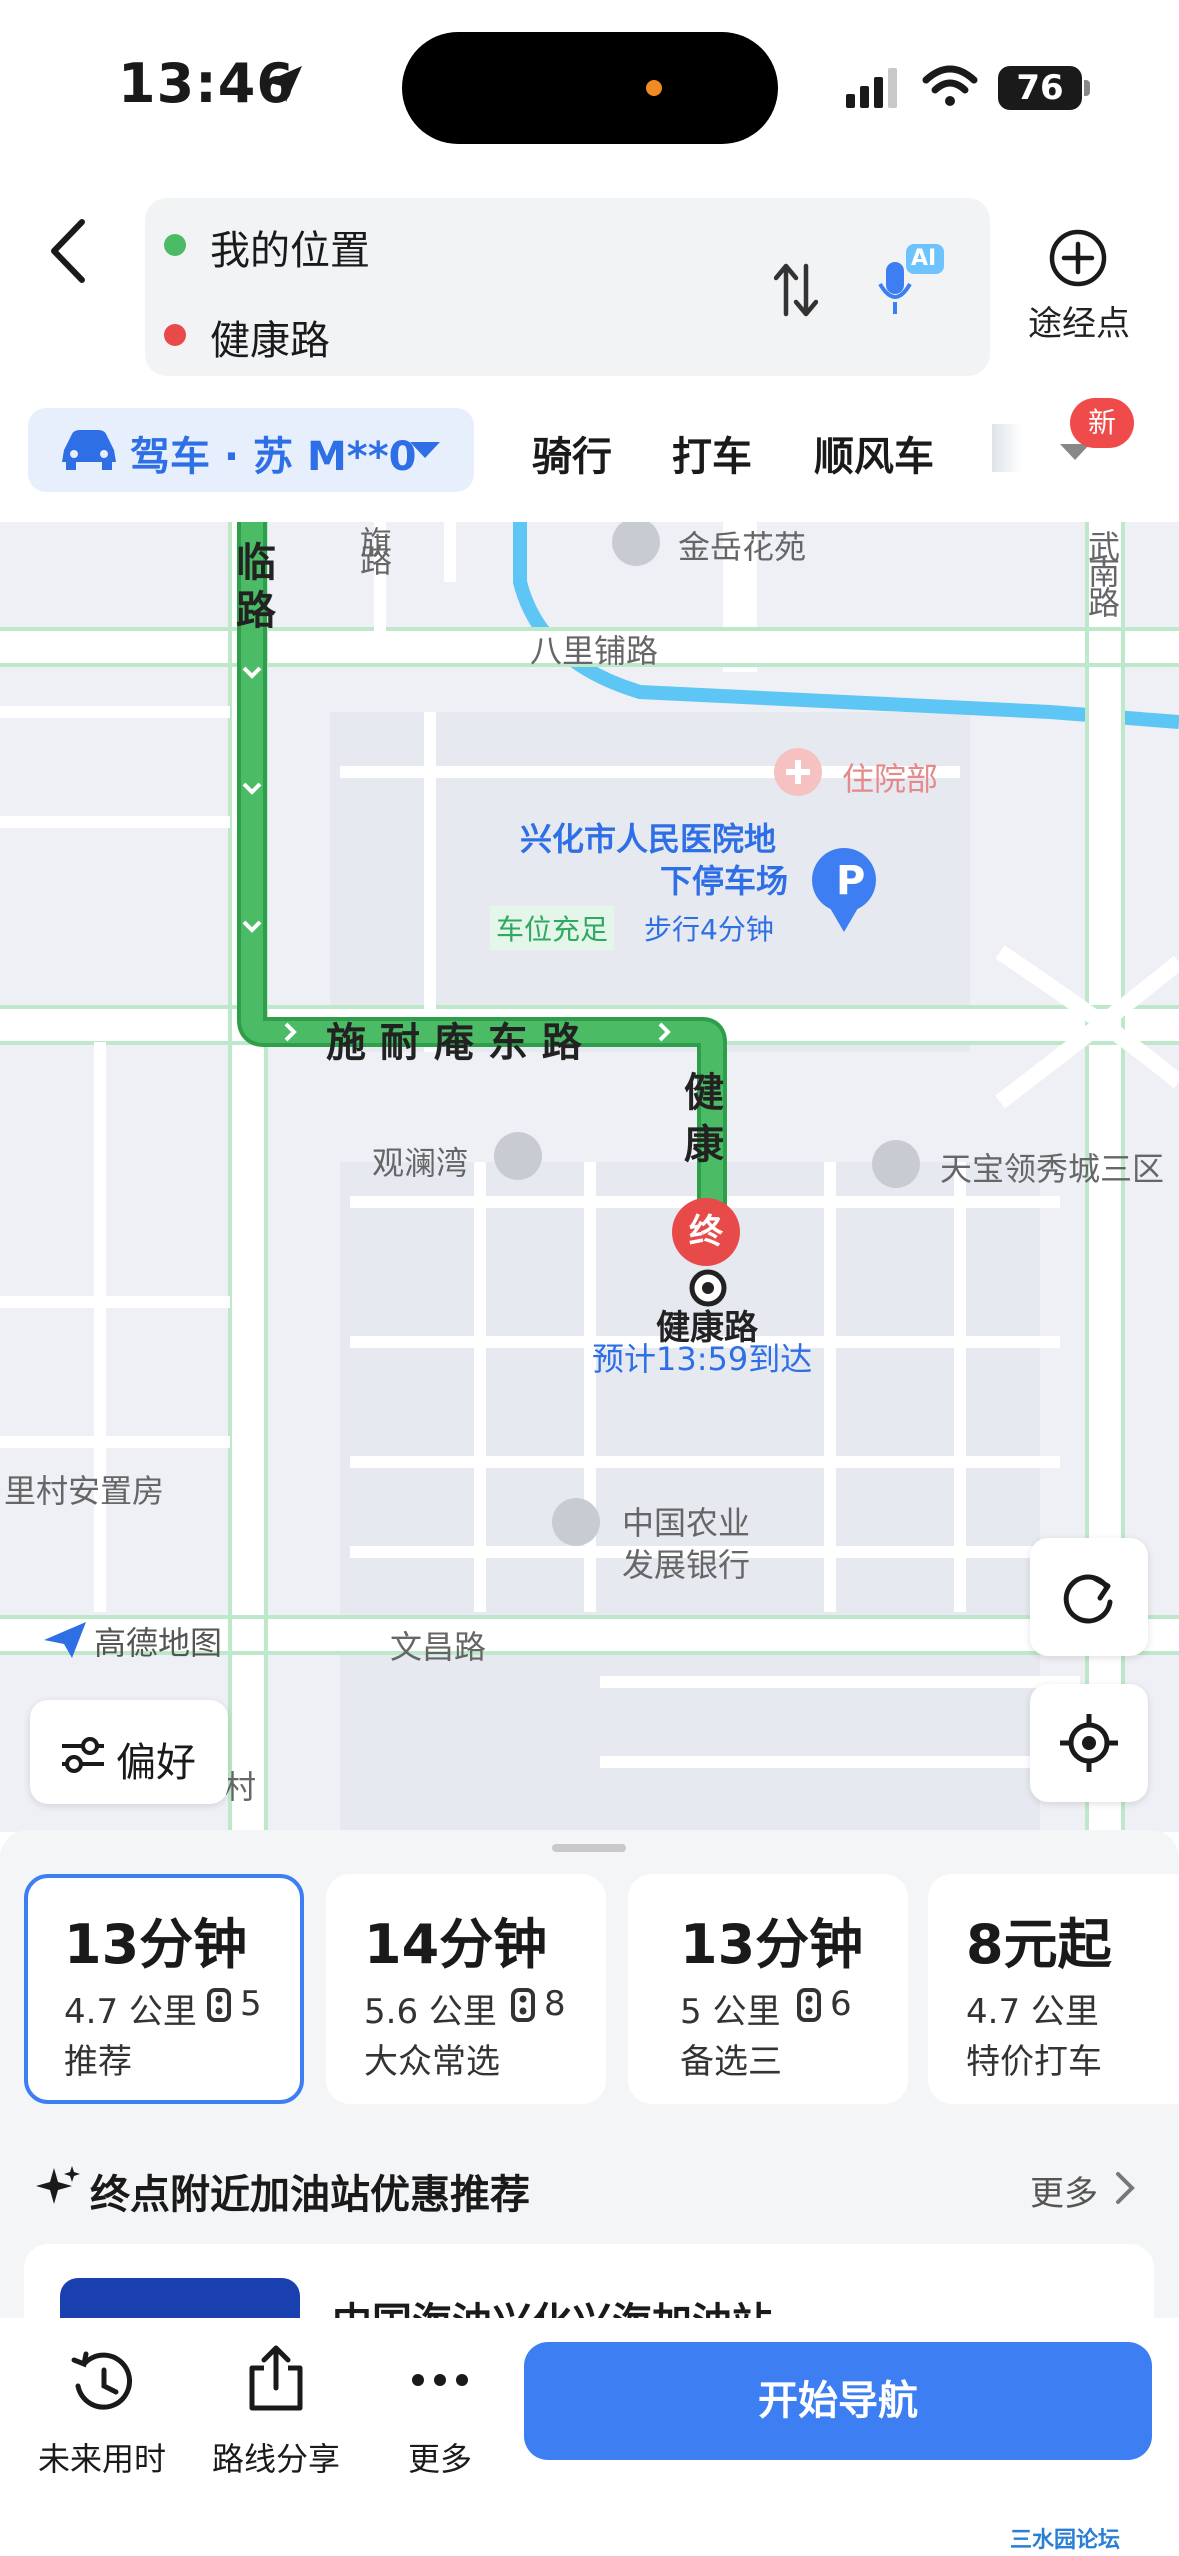 This screenshot has width=1179, height=2556. Describe the element at coordinates (84, 1489) in the screenshot. I see `poi-licun: 里村安置房` at that location.